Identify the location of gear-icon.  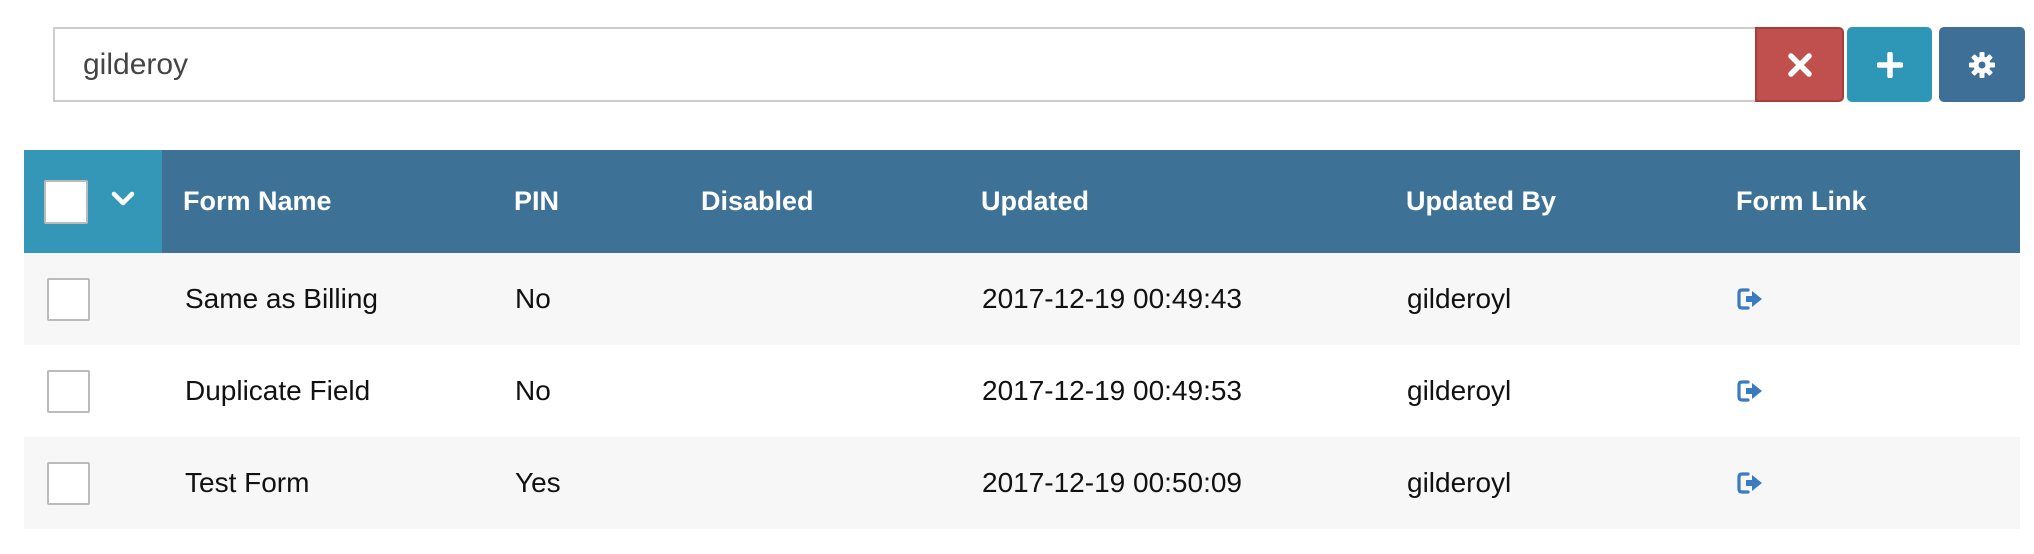
(1982, 65).